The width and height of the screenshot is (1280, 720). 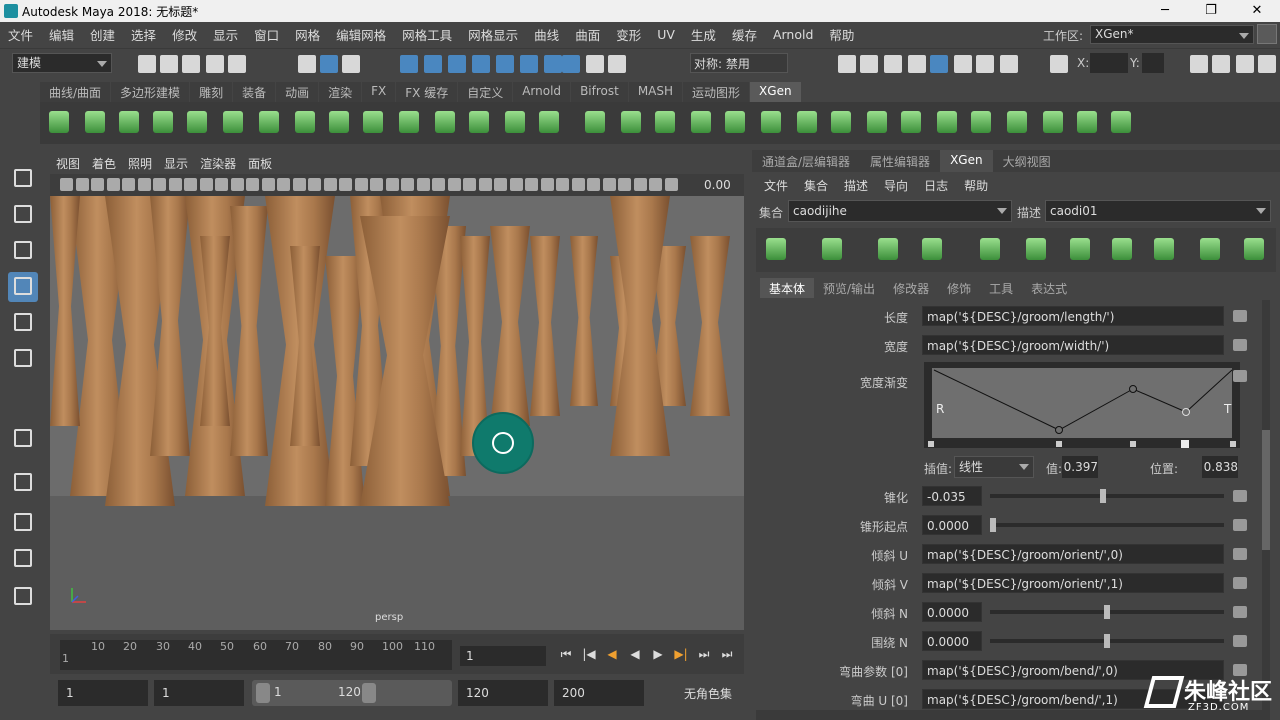 What do you see at coordinates (263, 693) in the screenshot?
I see `range-slider-start-handle` at bounding box center [263, 693].